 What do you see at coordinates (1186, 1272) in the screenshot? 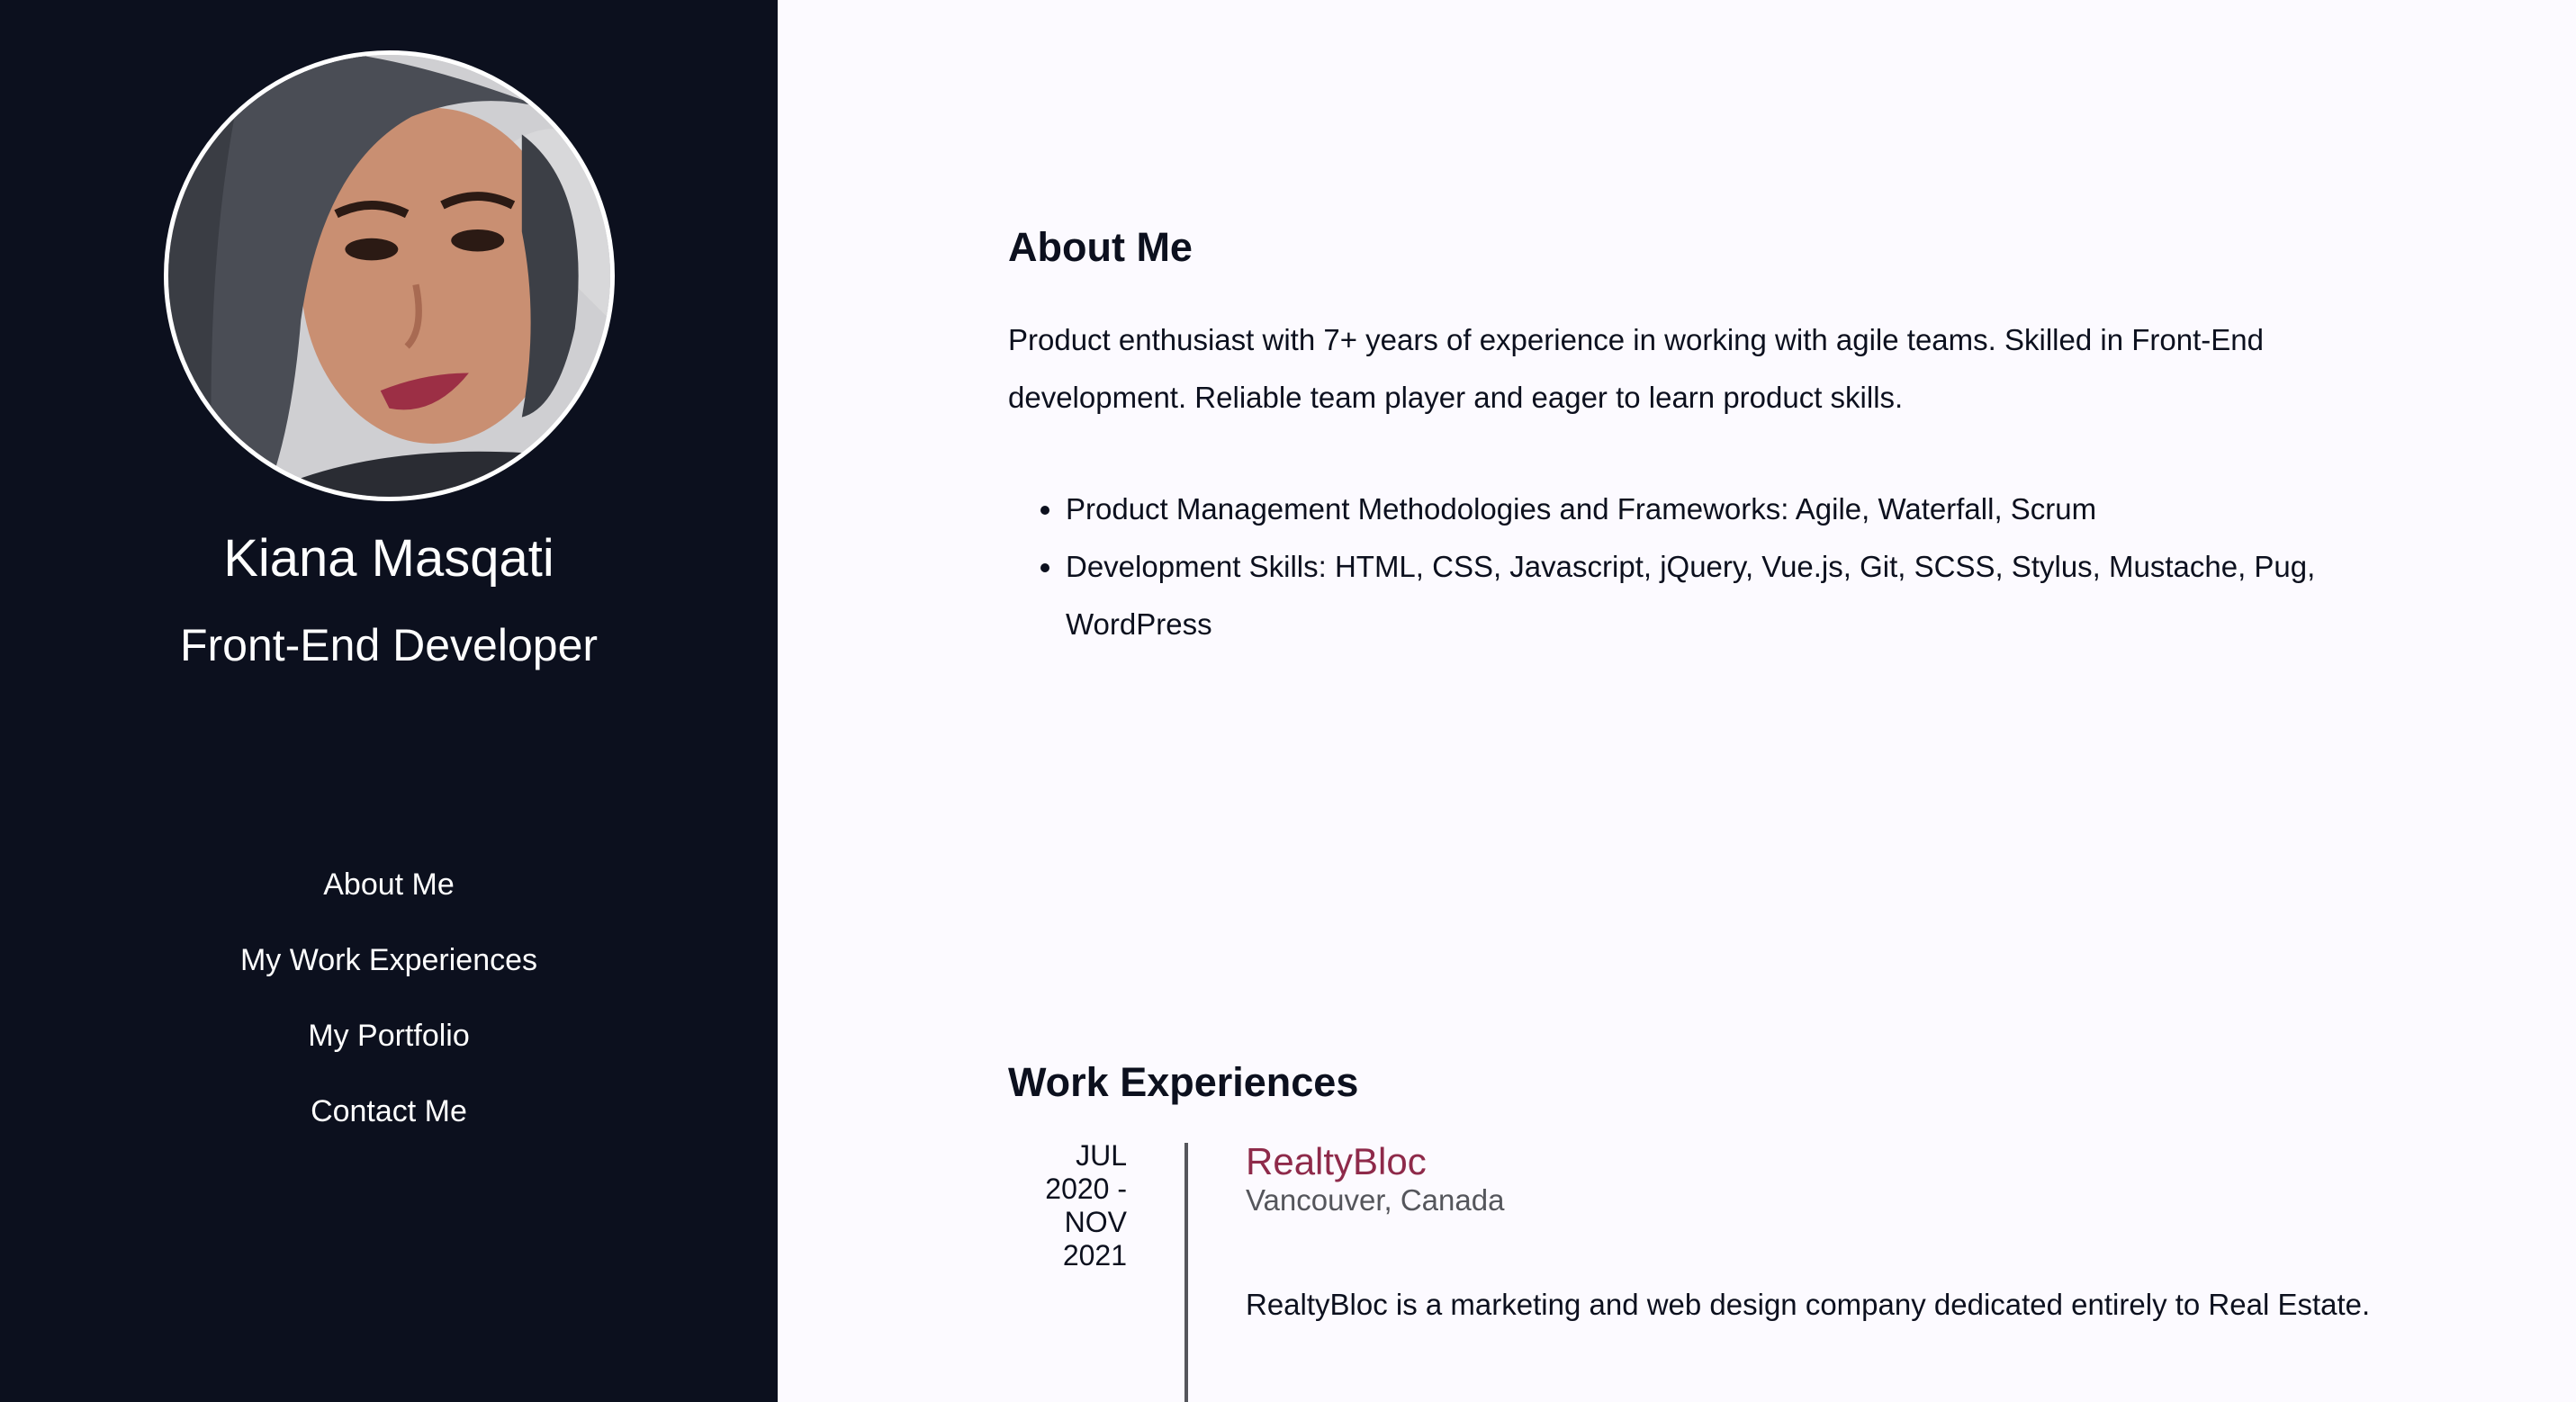
I see `timeline-line` at bounding box center [1186, 1272].